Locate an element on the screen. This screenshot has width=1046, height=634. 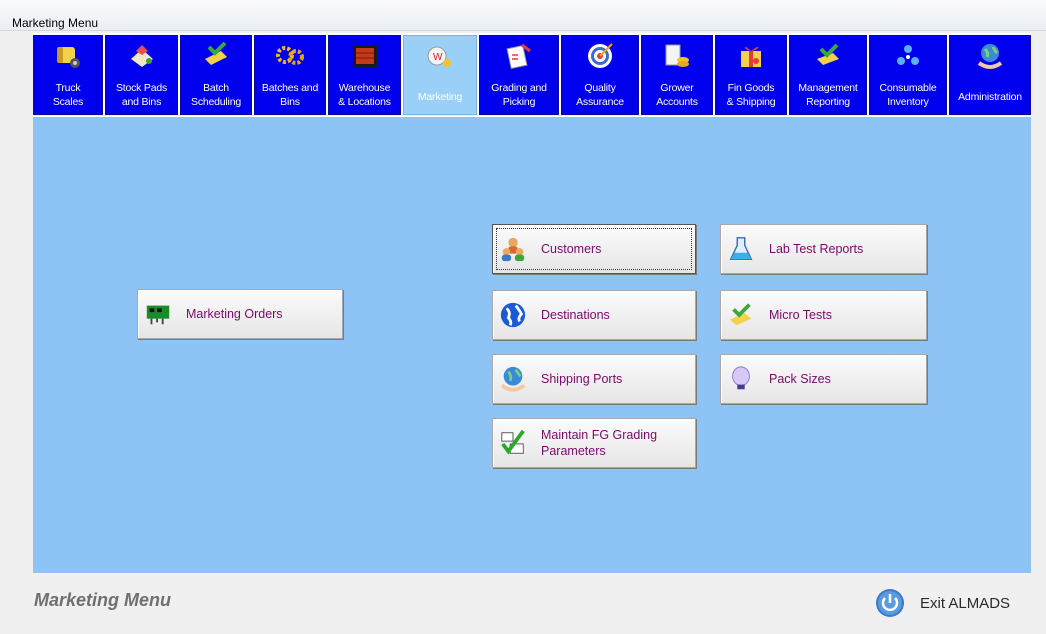
nav-tab-label: Fin Goods & Shipping is located at coordinates (751, 95).